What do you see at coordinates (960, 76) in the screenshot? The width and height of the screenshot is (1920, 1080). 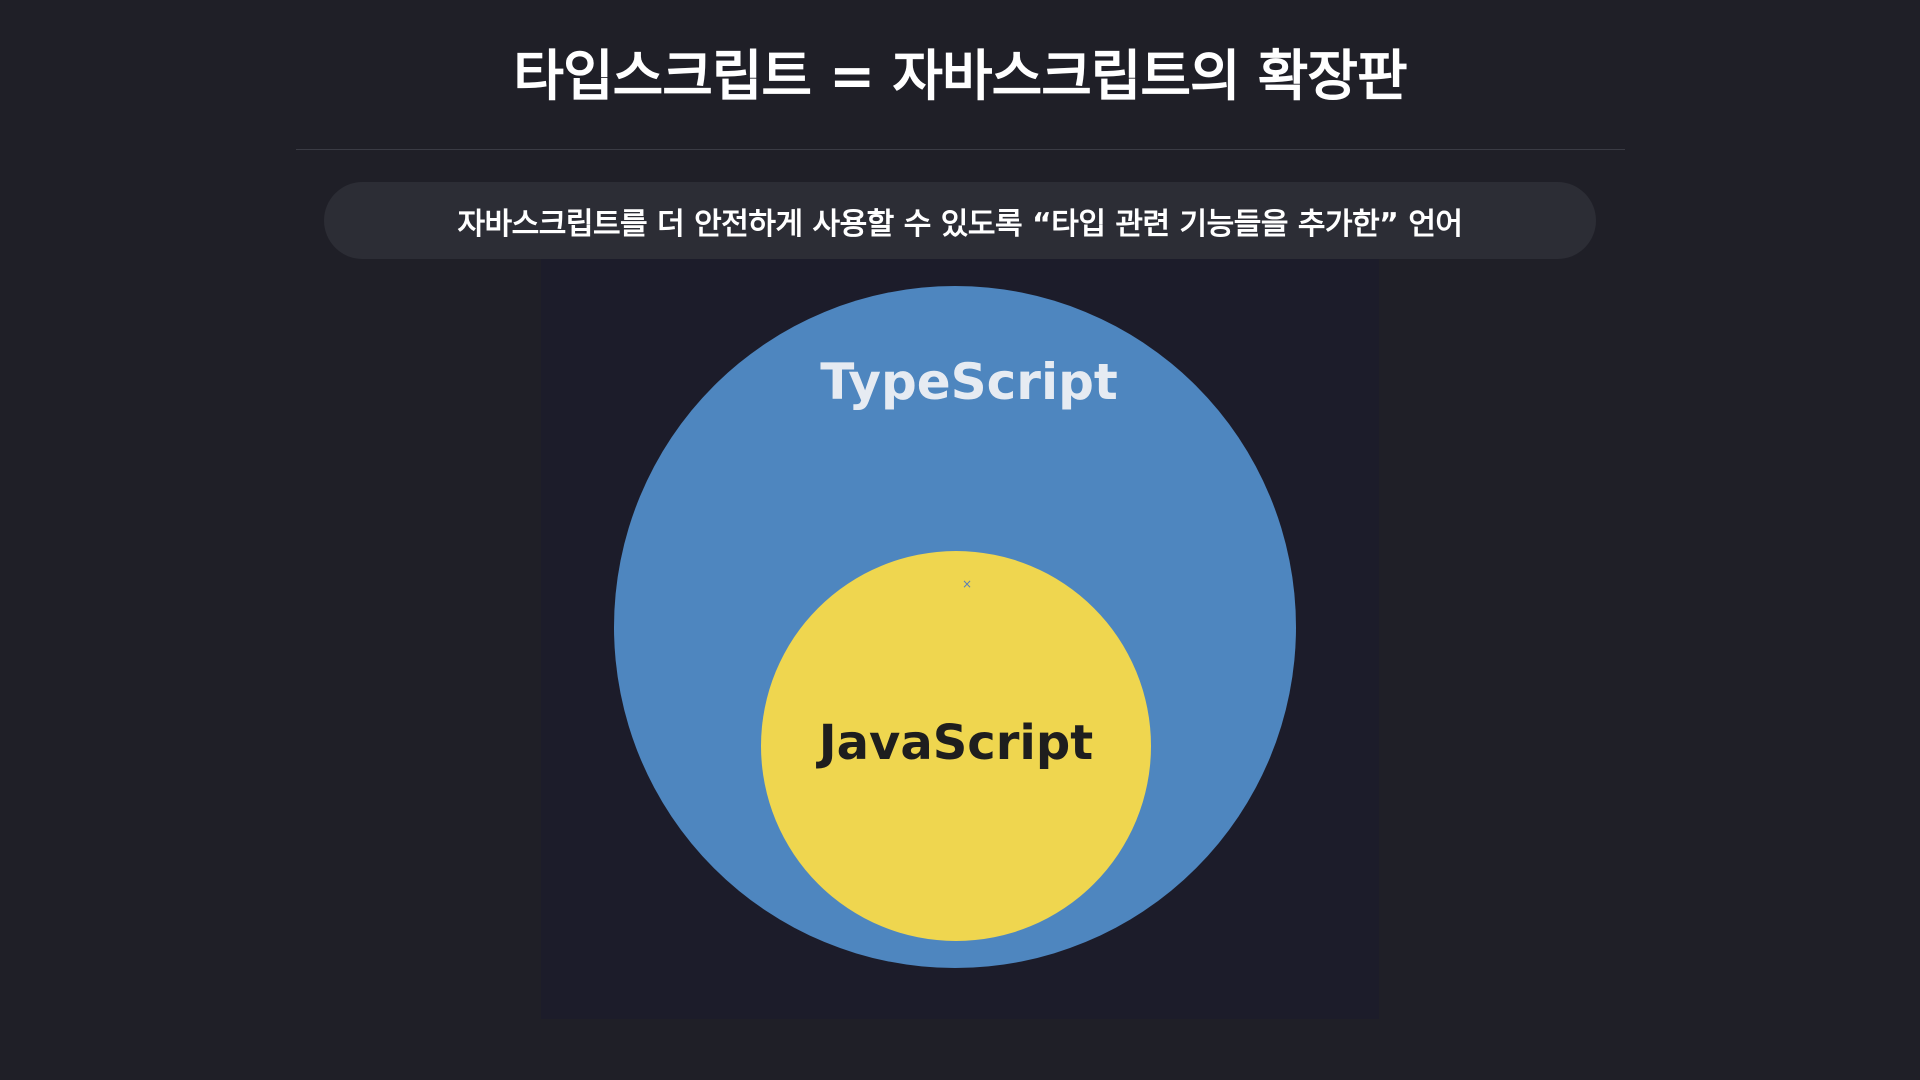 I see `page-title: 타입스크립트 = 자바스크립트의 확장판` at bounding box center [960, 76].